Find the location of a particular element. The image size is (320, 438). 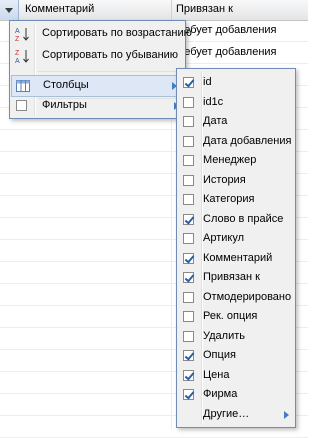

column-toggle-label: Рек. опция is located at coordinates (230, 316).